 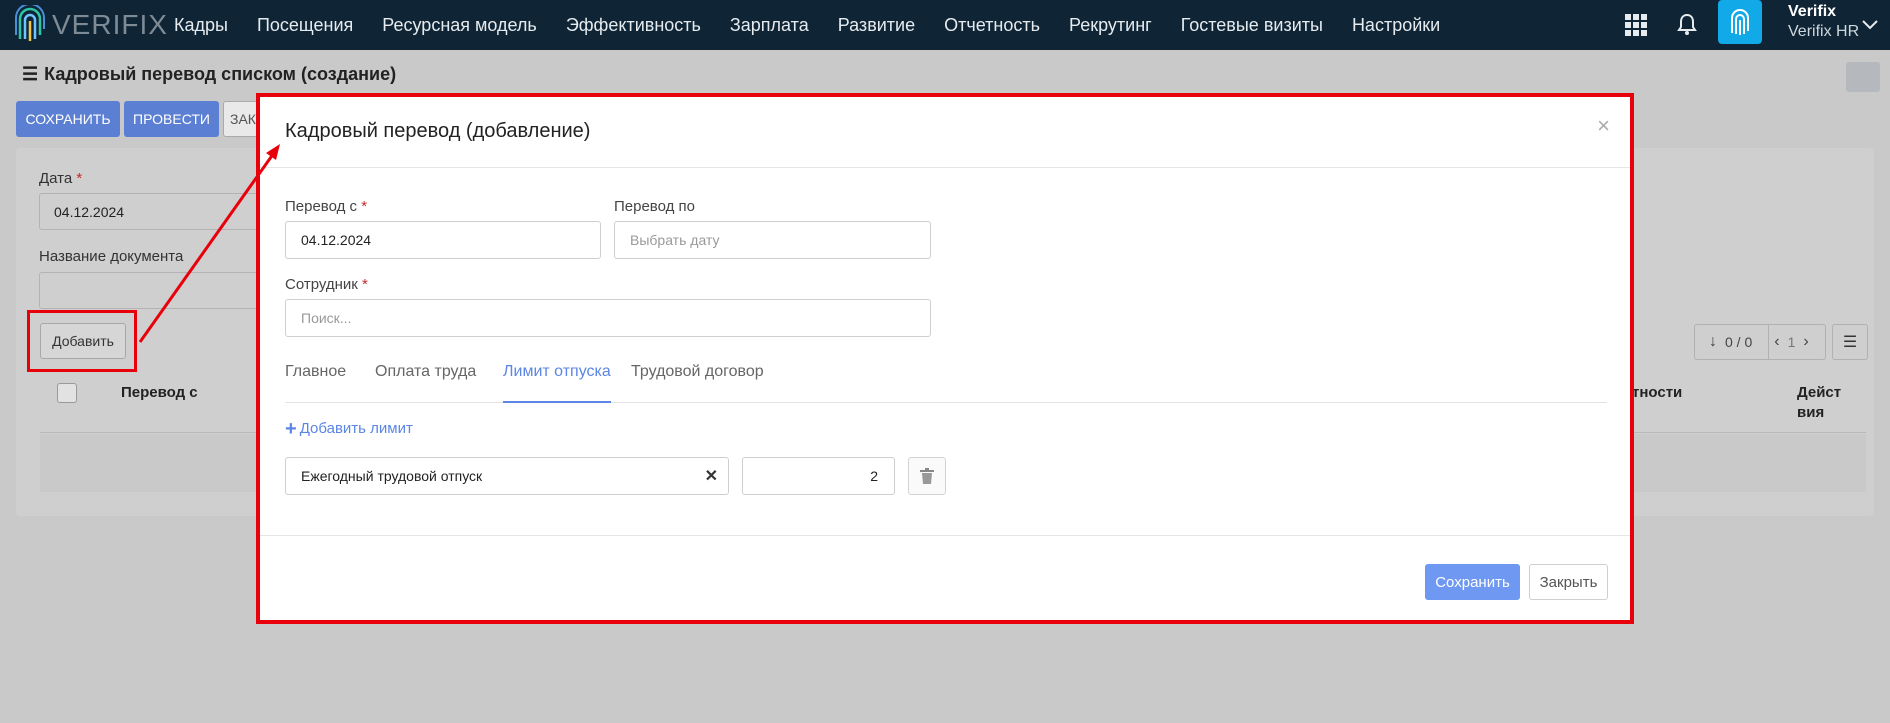 I want to click on column-header-actions-line1: Дейст, so click(x=1819, y=392).